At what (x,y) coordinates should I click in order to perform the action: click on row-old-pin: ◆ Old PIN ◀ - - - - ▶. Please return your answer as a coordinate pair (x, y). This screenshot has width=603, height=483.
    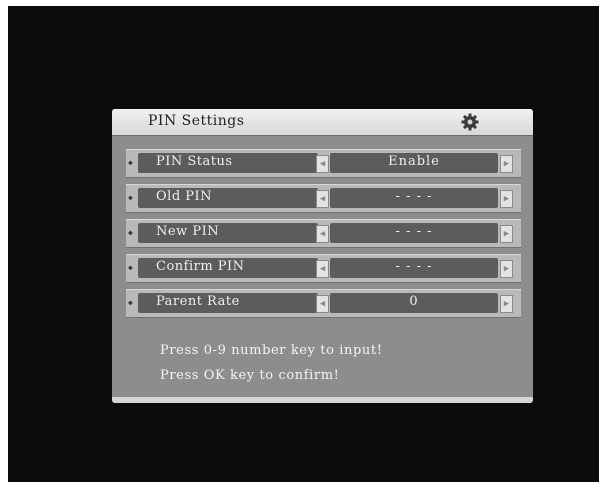
    Looking at the image, I should click on (323, 198).